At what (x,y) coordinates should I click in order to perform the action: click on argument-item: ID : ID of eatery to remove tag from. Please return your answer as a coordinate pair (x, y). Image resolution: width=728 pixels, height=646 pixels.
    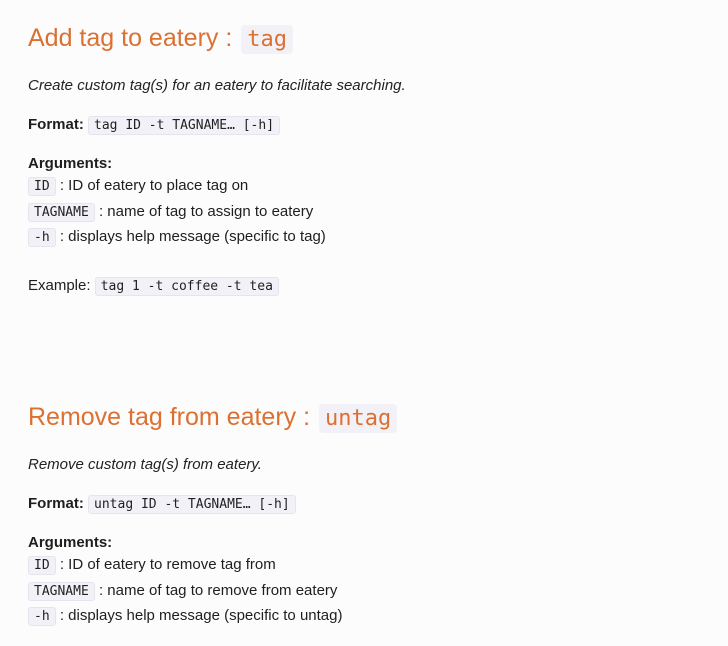
    Looking at the image, I should click on (368, 566).